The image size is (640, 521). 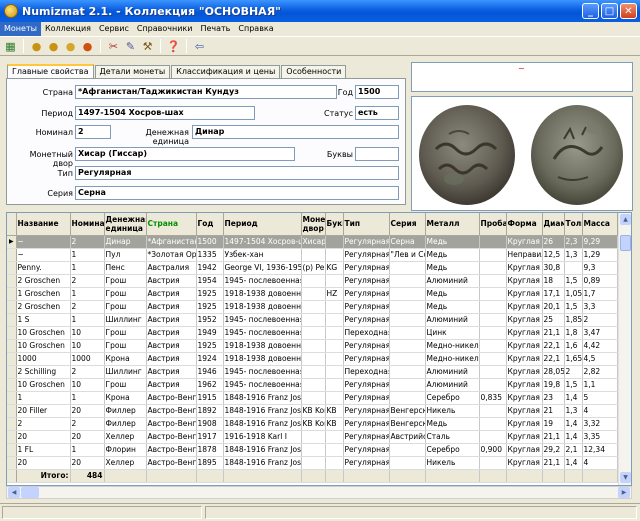 I want to click on table-cell: Пул, so click(x=125, y=255).